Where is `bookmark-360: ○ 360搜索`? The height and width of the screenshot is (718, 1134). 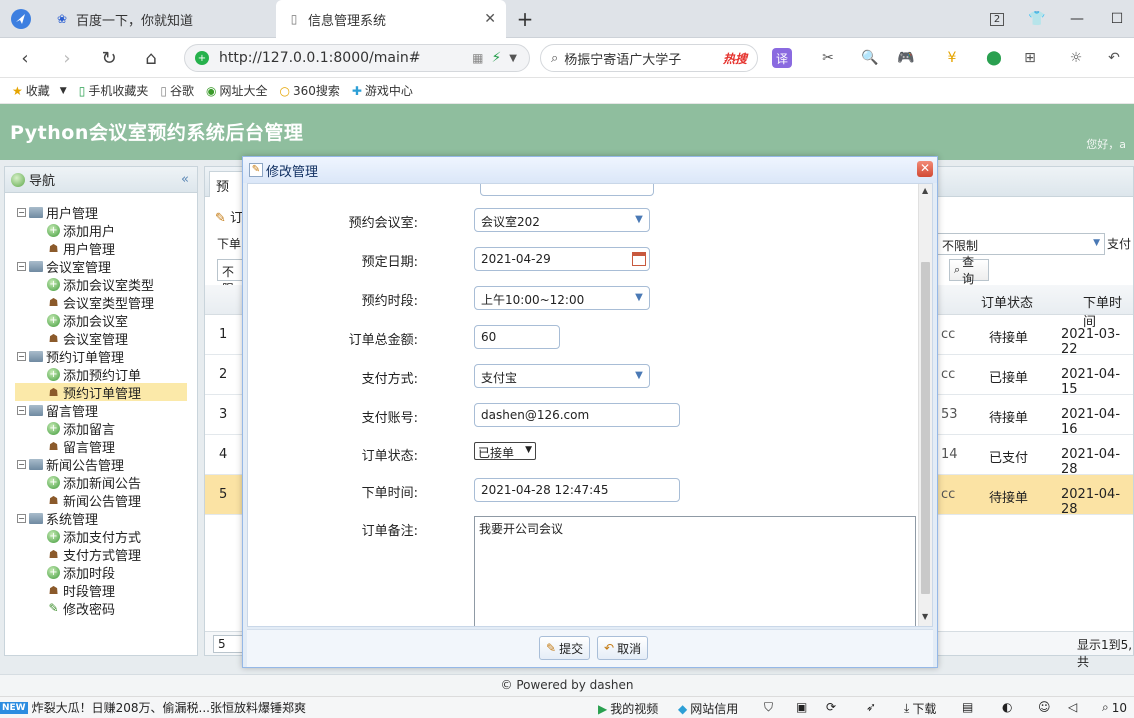
bookmark-360: ○ 360搜索 is located at coordinates (309, 90).